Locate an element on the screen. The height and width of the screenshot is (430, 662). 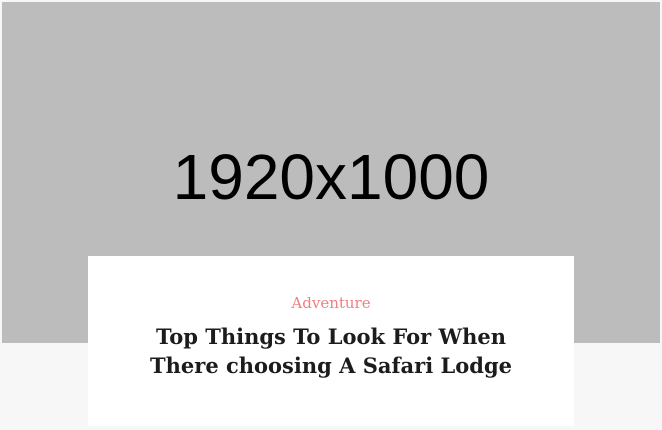
hero-image-dimensions-label: 1920x1000 is located at coordinates (331, 177).